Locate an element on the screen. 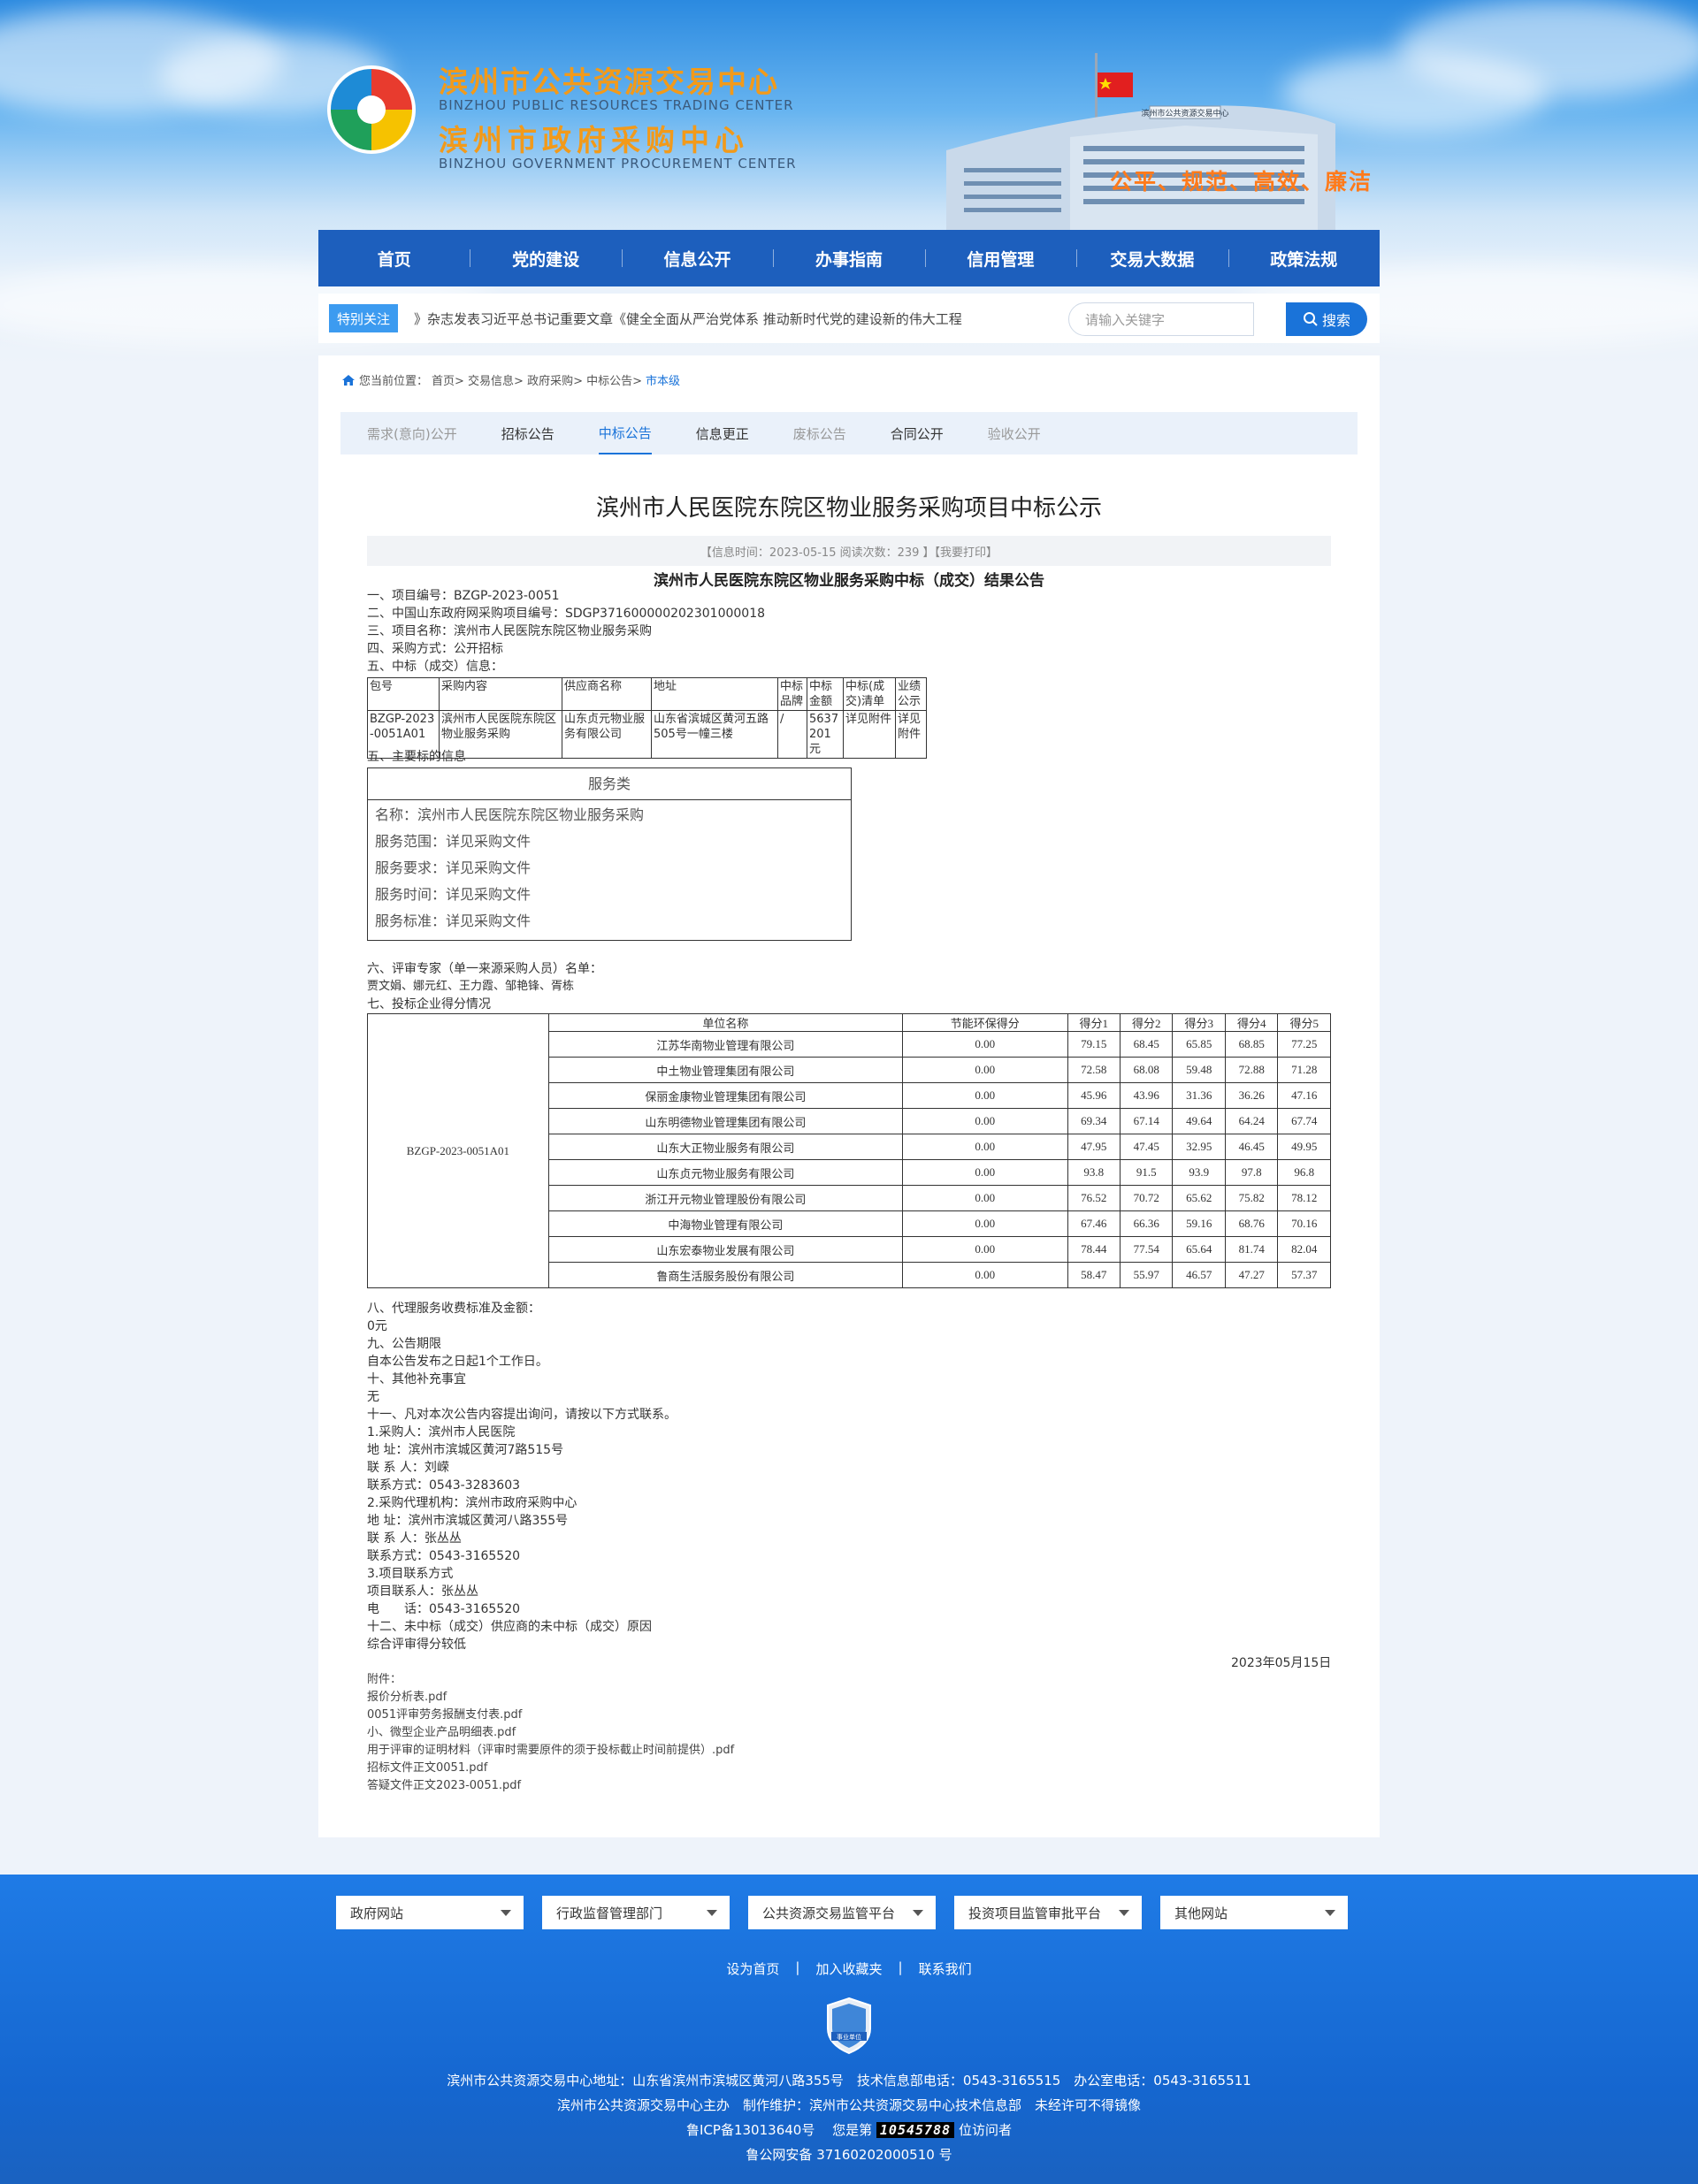 This screenshot has height=2184, width=1698. footer-links: 设为首页 | 加入收藏夹 | 联系我们 is located at coordinates (849, 1968).